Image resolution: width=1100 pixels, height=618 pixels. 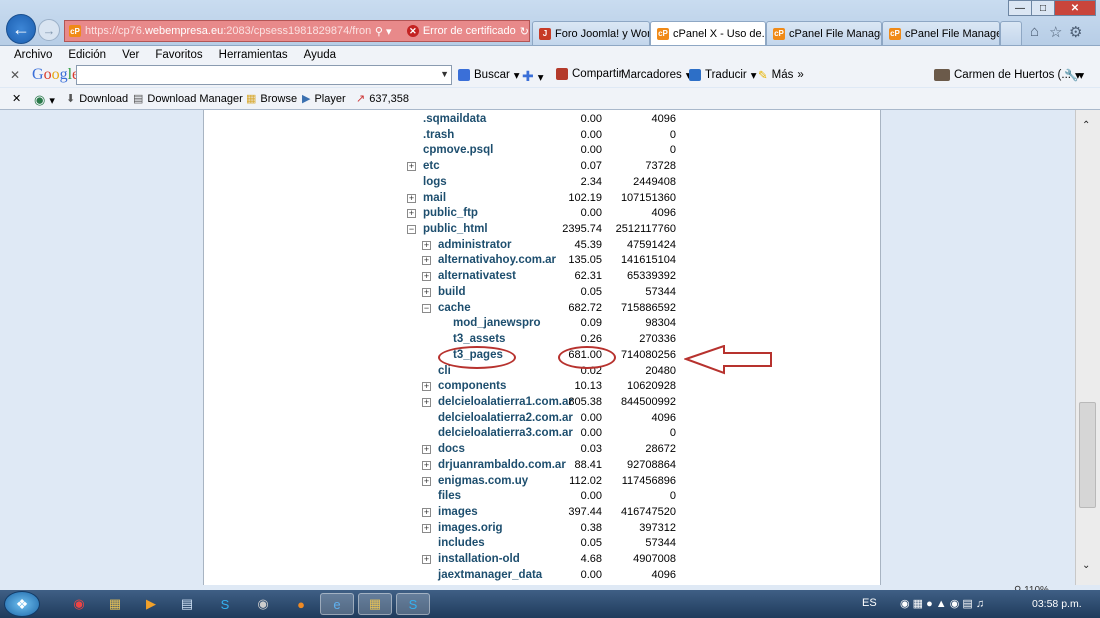 What do you see at coordinates (1075, 32) in the screenshot?
I see `settings-gear-icon: ⚙` at bounding box center [1075, 32].